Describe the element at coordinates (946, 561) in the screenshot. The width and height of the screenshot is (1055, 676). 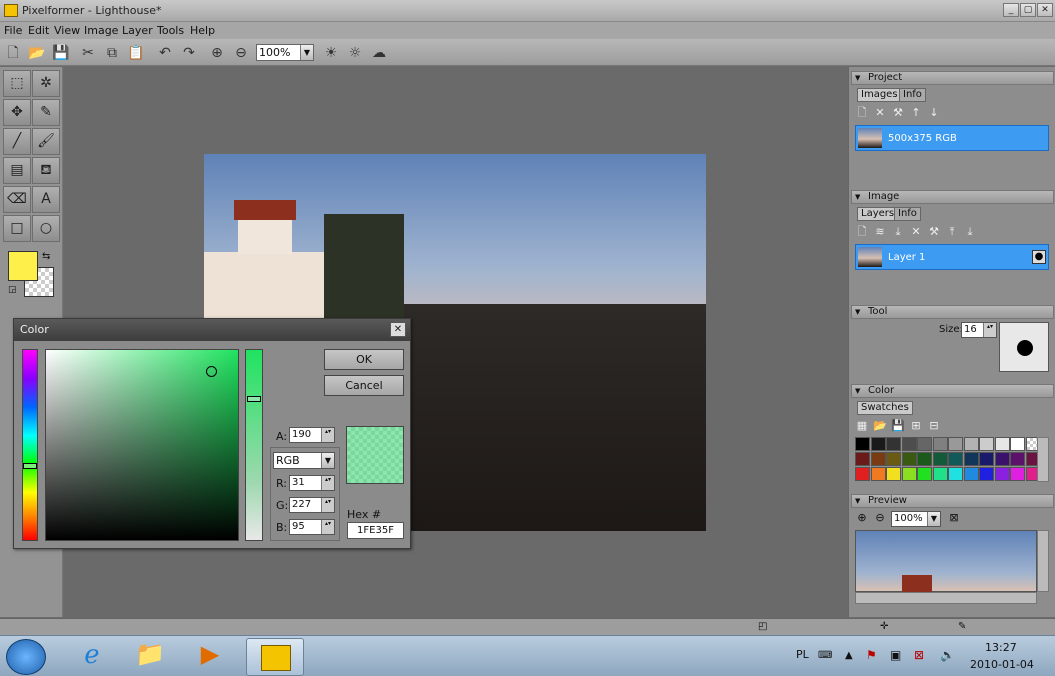
I see `preview-image` at that location.